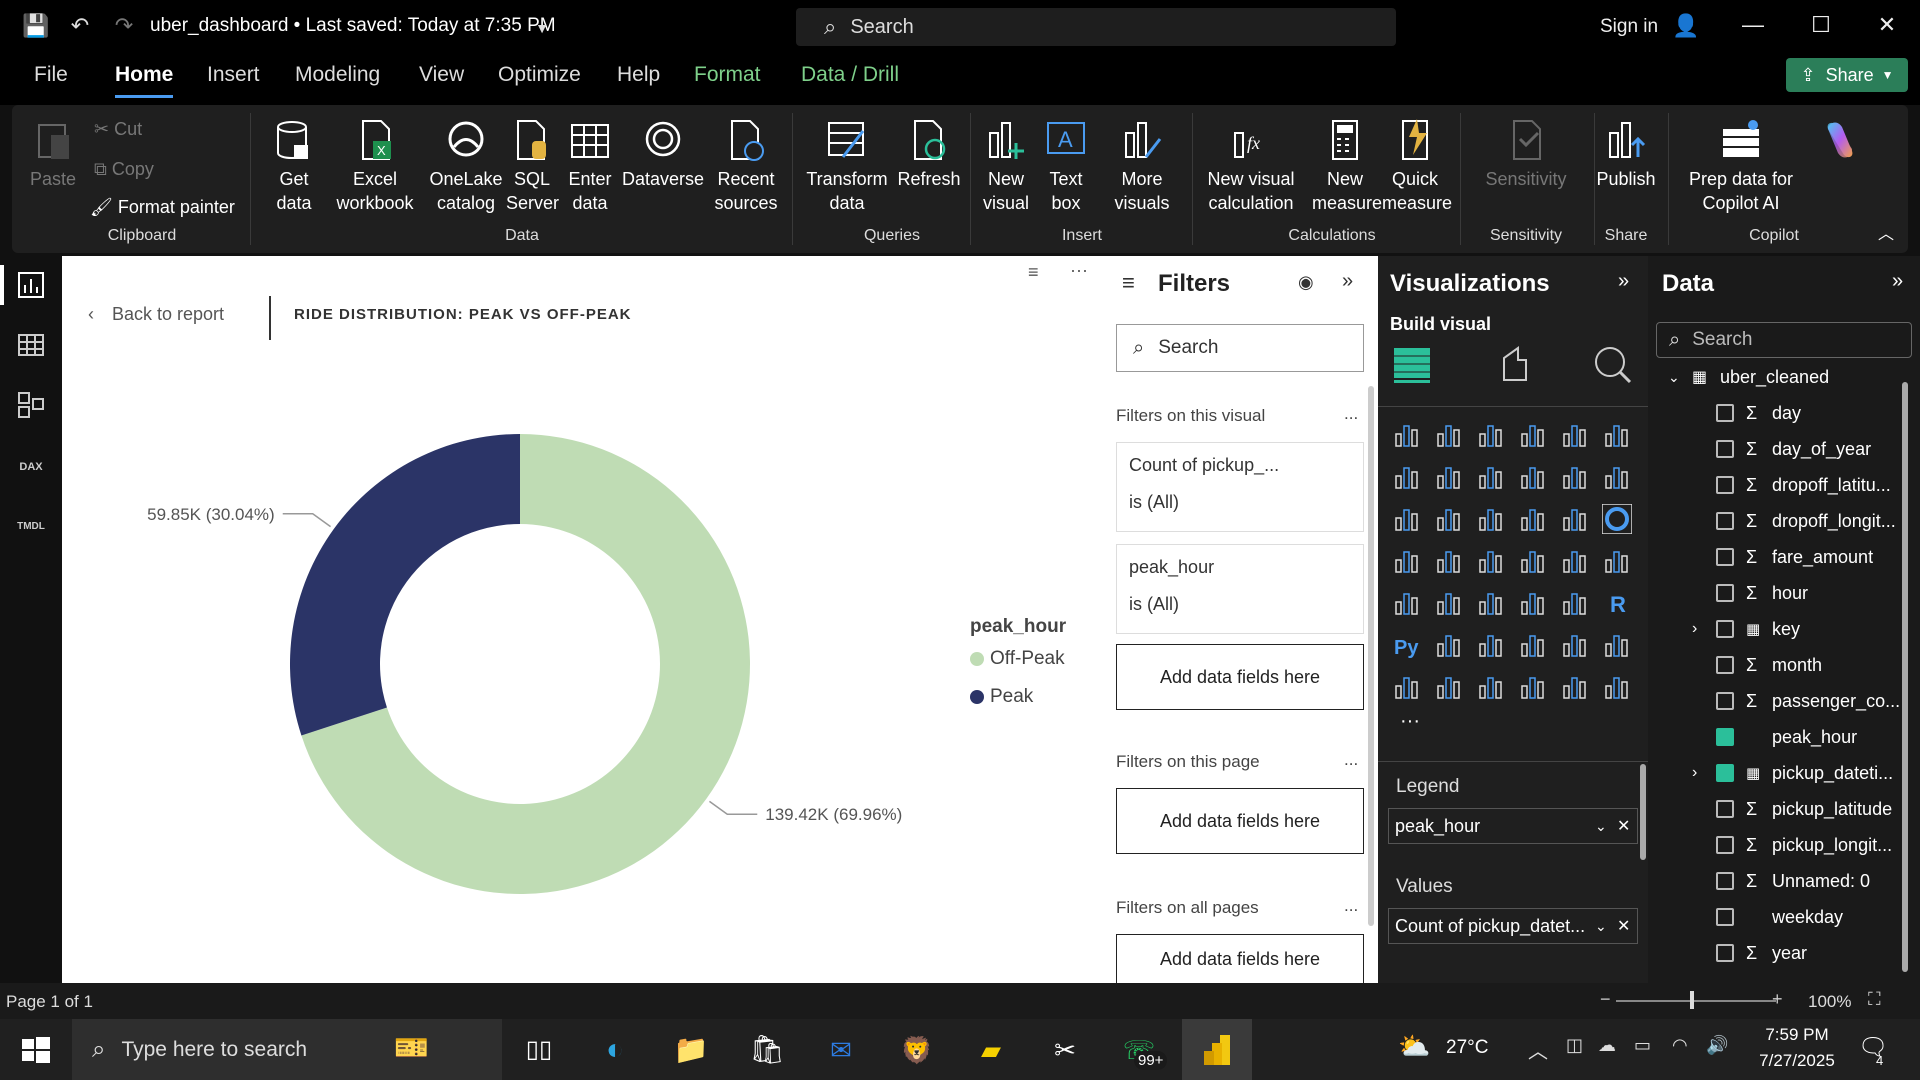  What do you see at coordinates (1412, 364) in the screenshot?
I see `build-visual-tab-icon` at bounding box center [1412, 364].